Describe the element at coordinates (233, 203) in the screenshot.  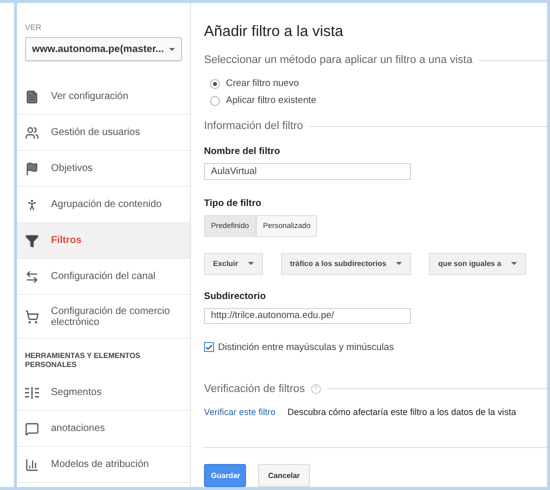
I see `field-label: Tipo de filtro` at that location.